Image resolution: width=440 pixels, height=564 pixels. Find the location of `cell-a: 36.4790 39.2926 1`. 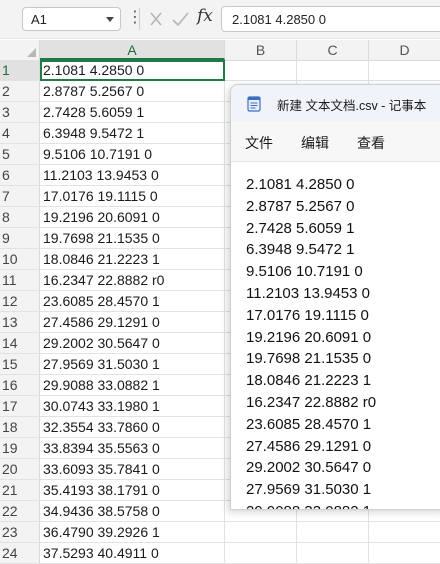

cell-a: 36.4790 39.2926 1 is located at coordinates (132, 532).